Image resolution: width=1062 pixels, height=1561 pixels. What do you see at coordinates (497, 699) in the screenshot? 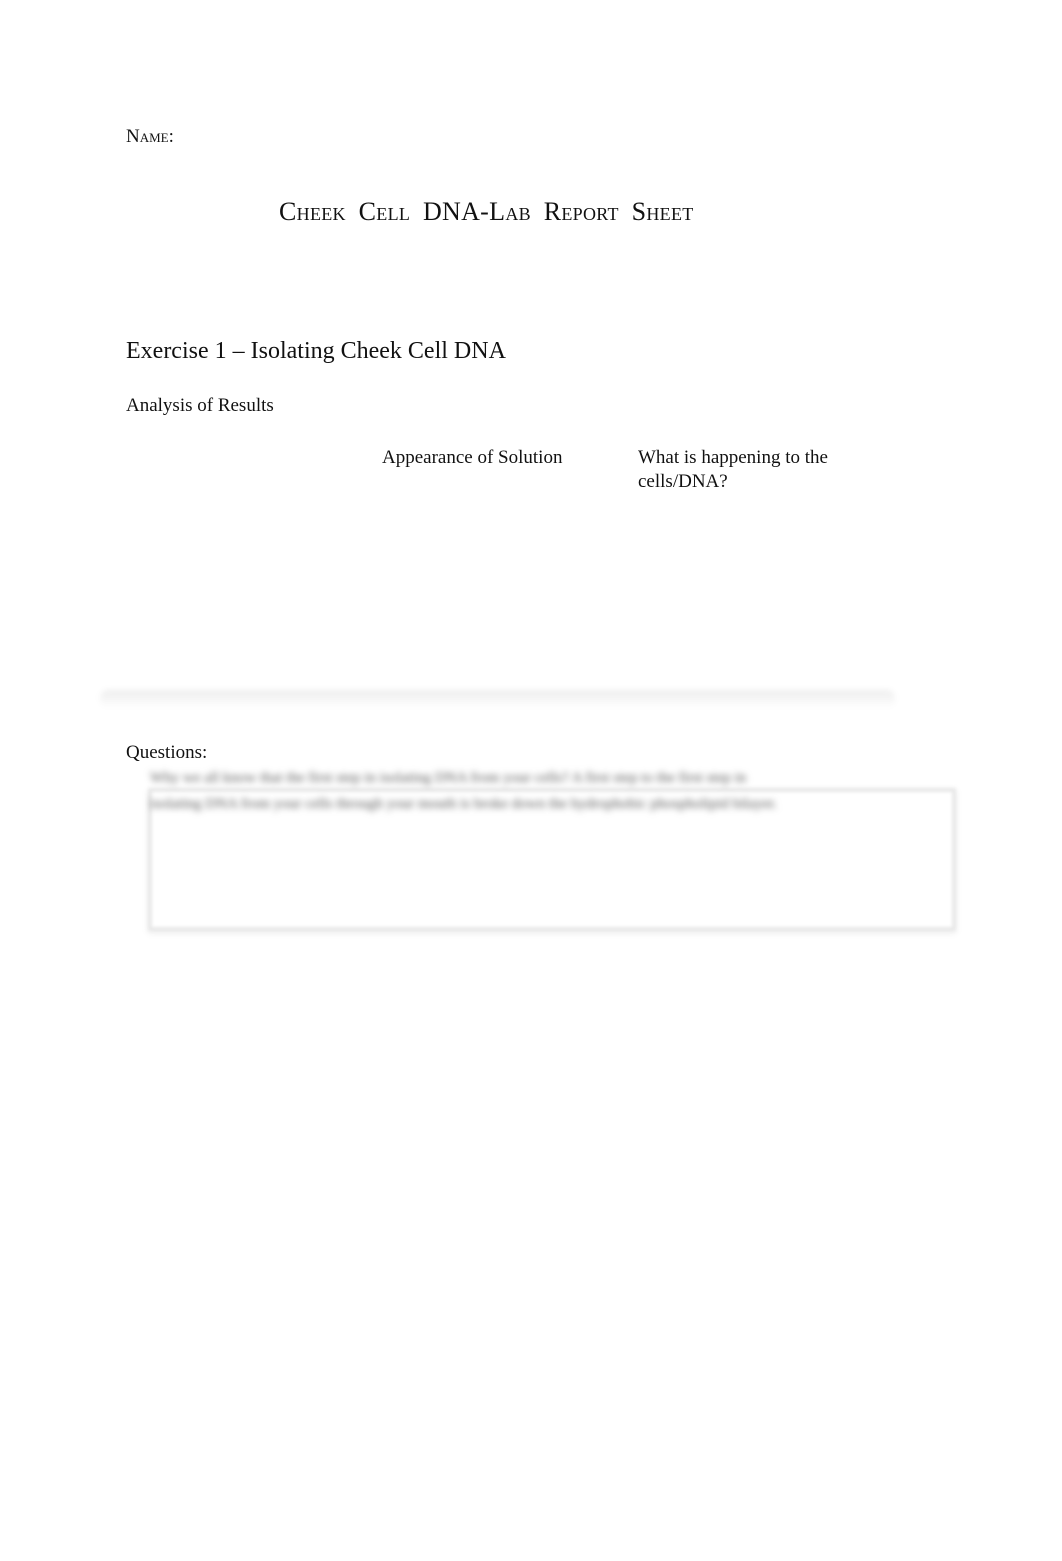
I see `table-divider` at bounding box center [497, 699].